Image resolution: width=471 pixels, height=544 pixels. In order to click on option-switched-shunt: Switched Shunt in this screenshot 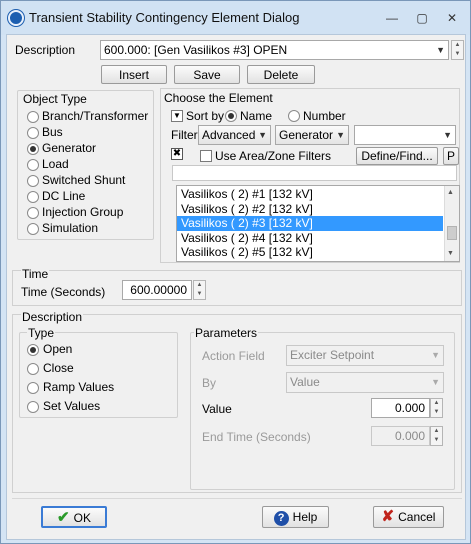, I will do `click(83, 180)`.